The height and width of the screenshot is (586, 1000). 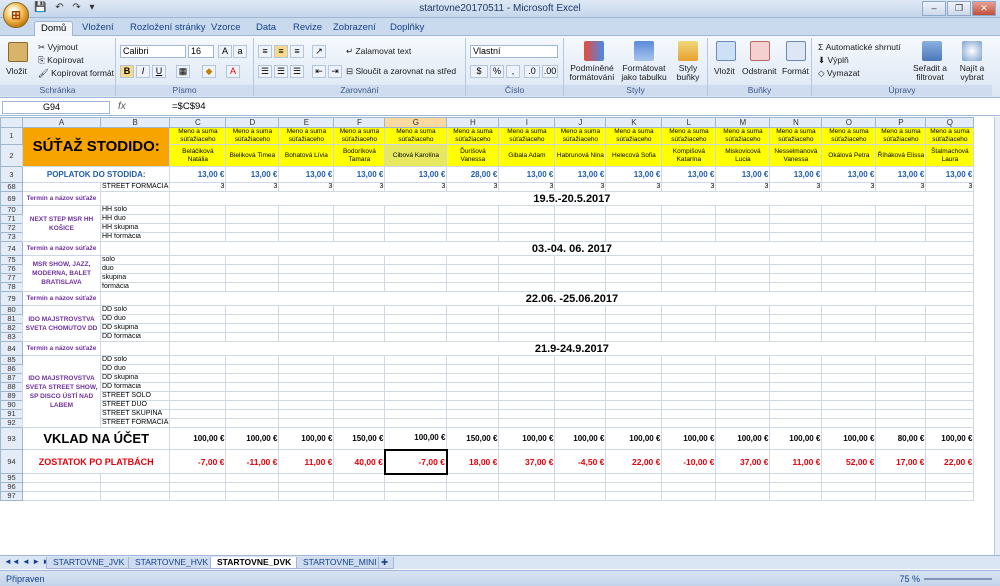 I want to click on tab-zobrazeni: Zobrazení, so click(x=354, y=28).